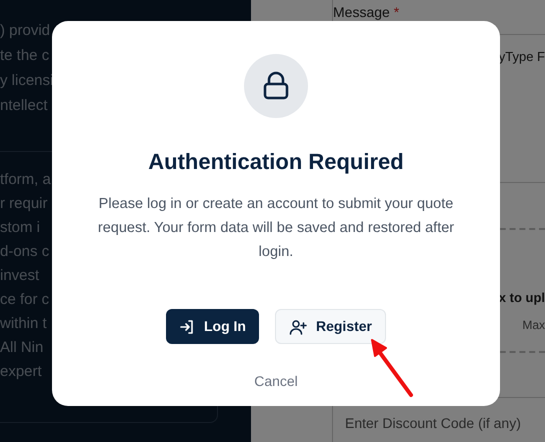  Describe the element at coordinates (330, 326) in the screenshot. I see `register-button: Register` at that location.